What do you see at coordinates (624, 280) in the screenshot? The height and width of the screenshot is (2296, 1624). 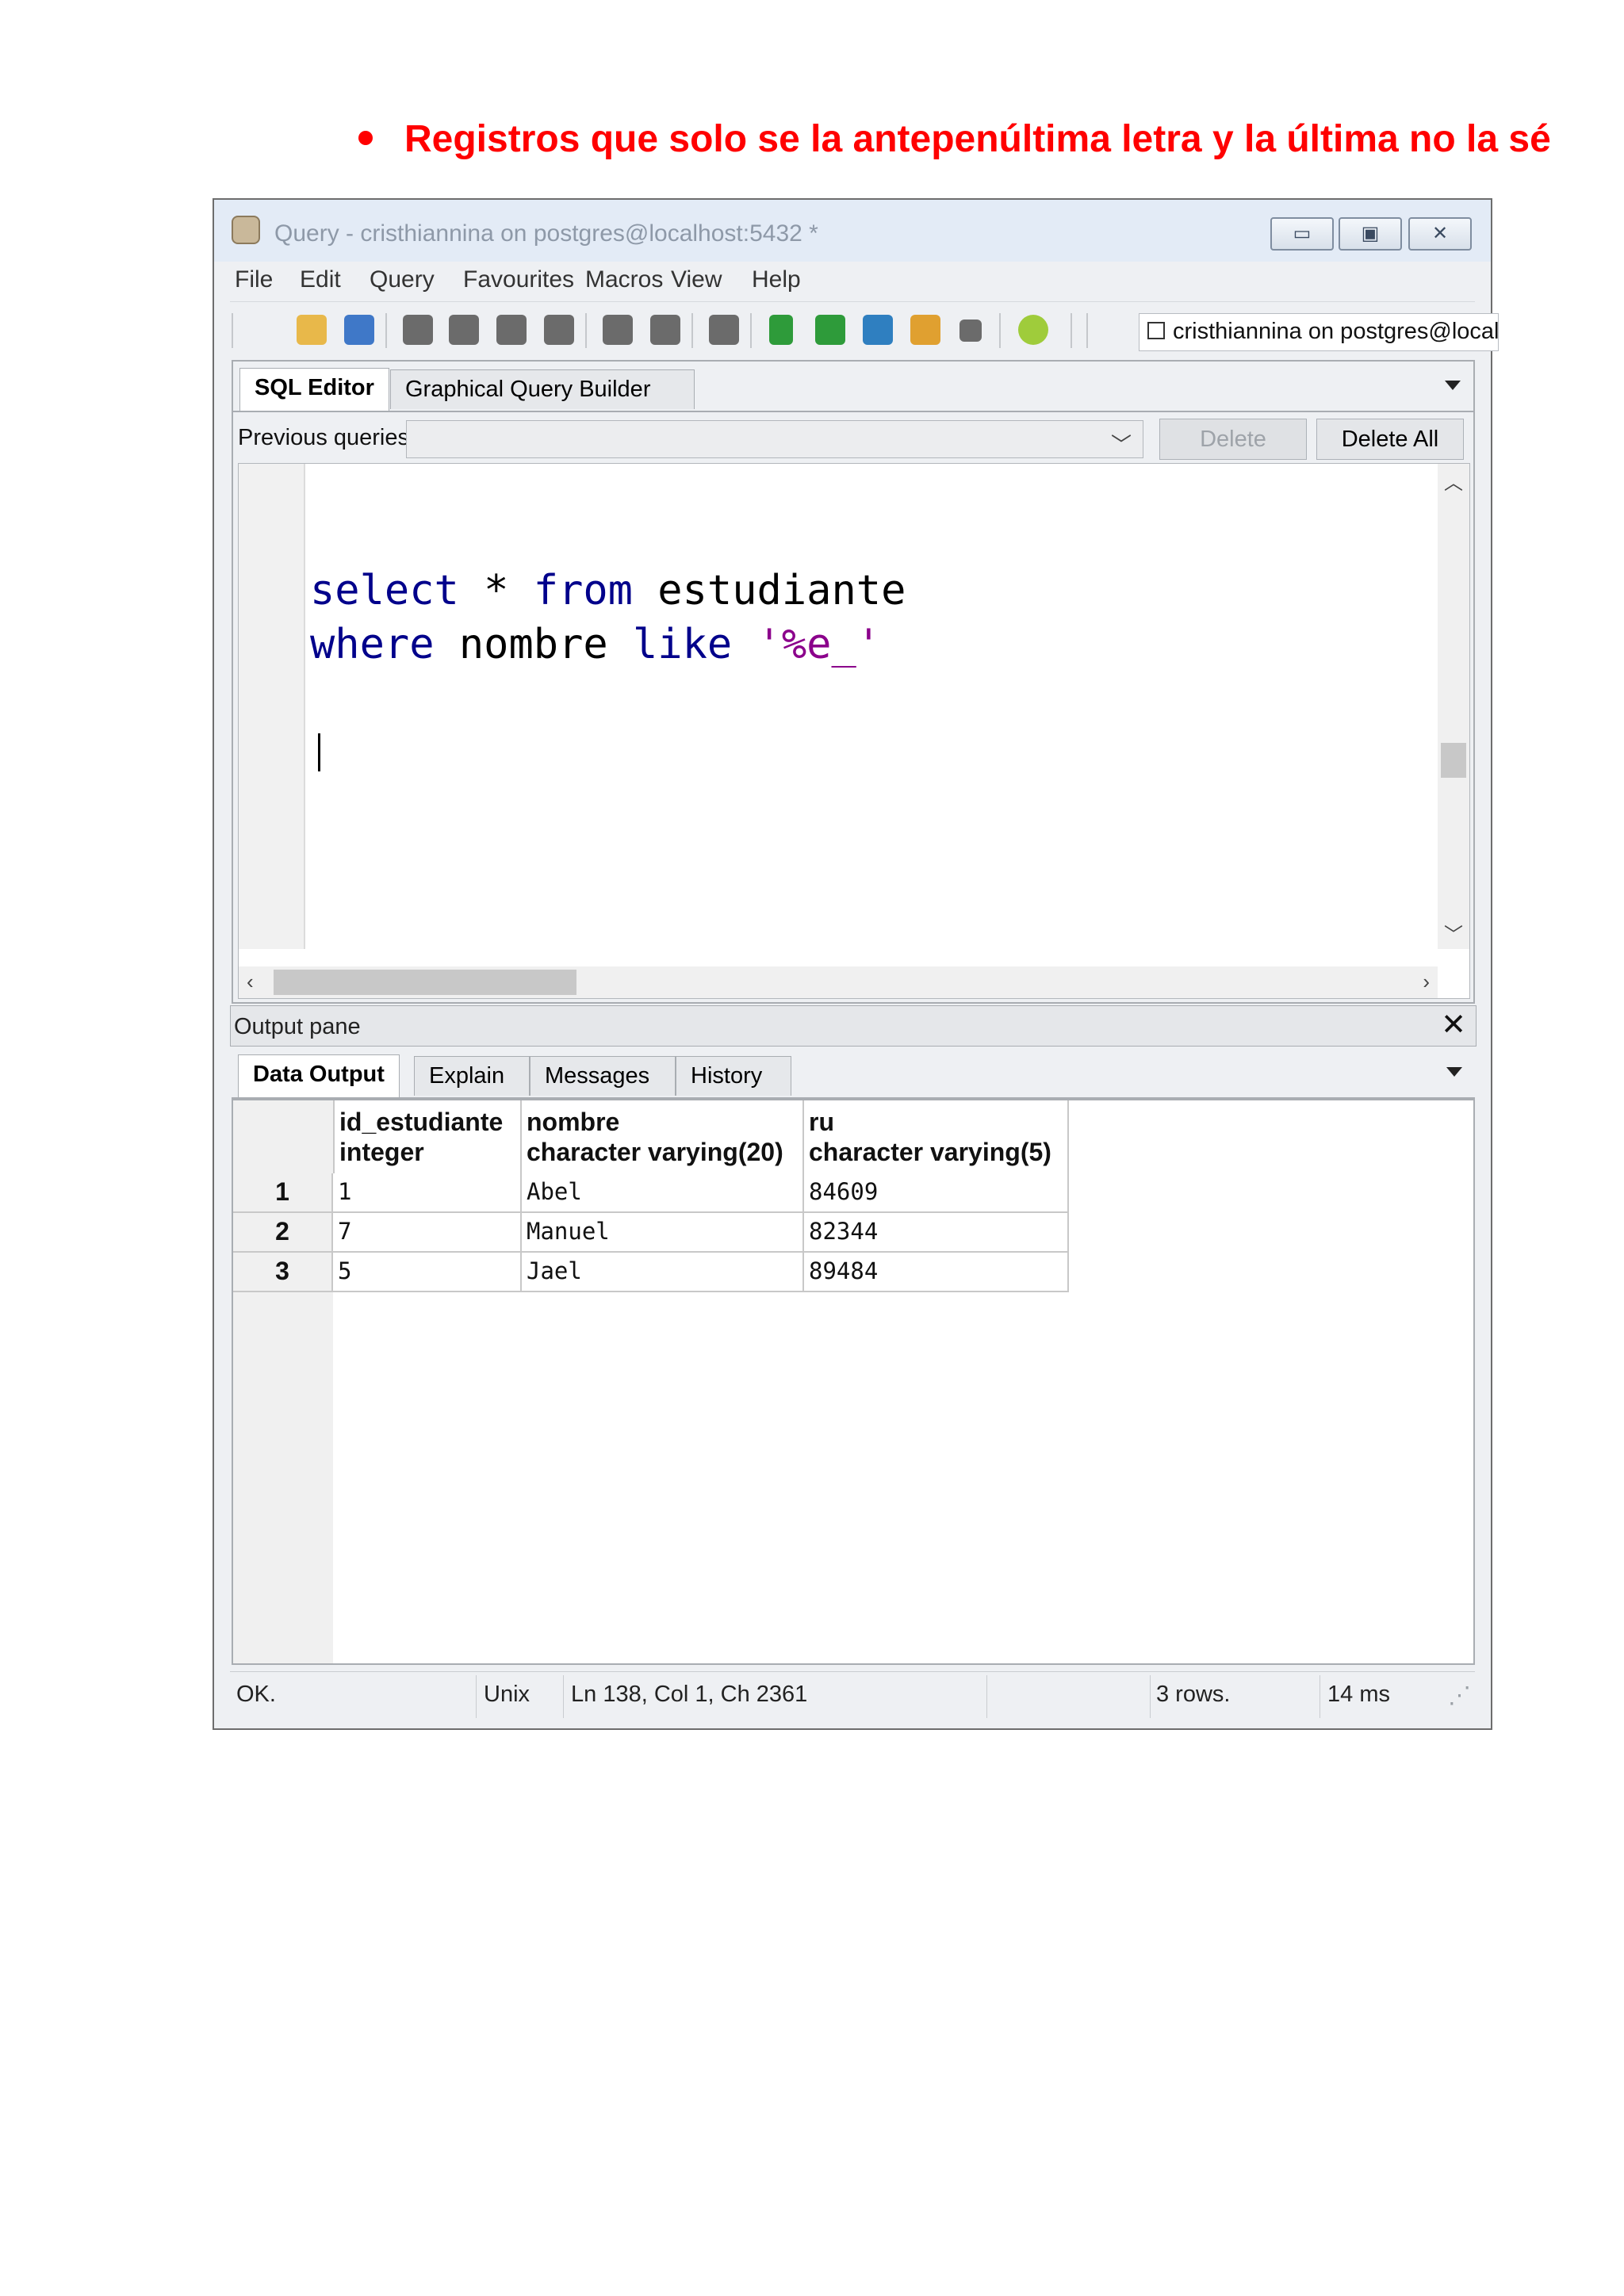 I see `menu-macros: Macros` at bounding box center [624, 280].